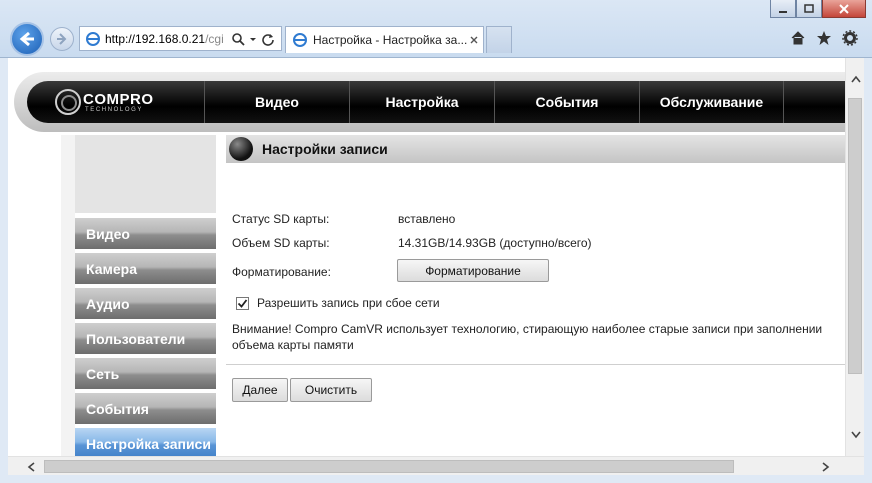 This screenshot has width=872, height=483. Describe the element at coordinates (855, 236) in the screenshot. I see `vertical-scroll-thumb` at that location.